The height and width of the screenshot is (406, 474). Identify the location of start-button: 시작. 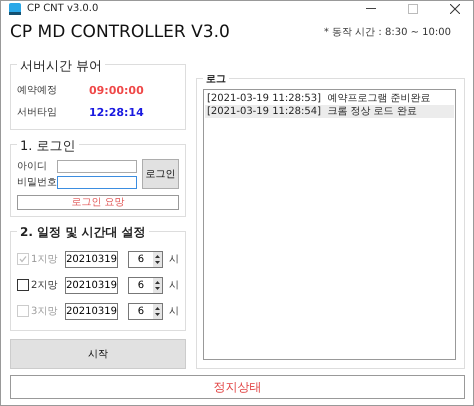
(98, 354).